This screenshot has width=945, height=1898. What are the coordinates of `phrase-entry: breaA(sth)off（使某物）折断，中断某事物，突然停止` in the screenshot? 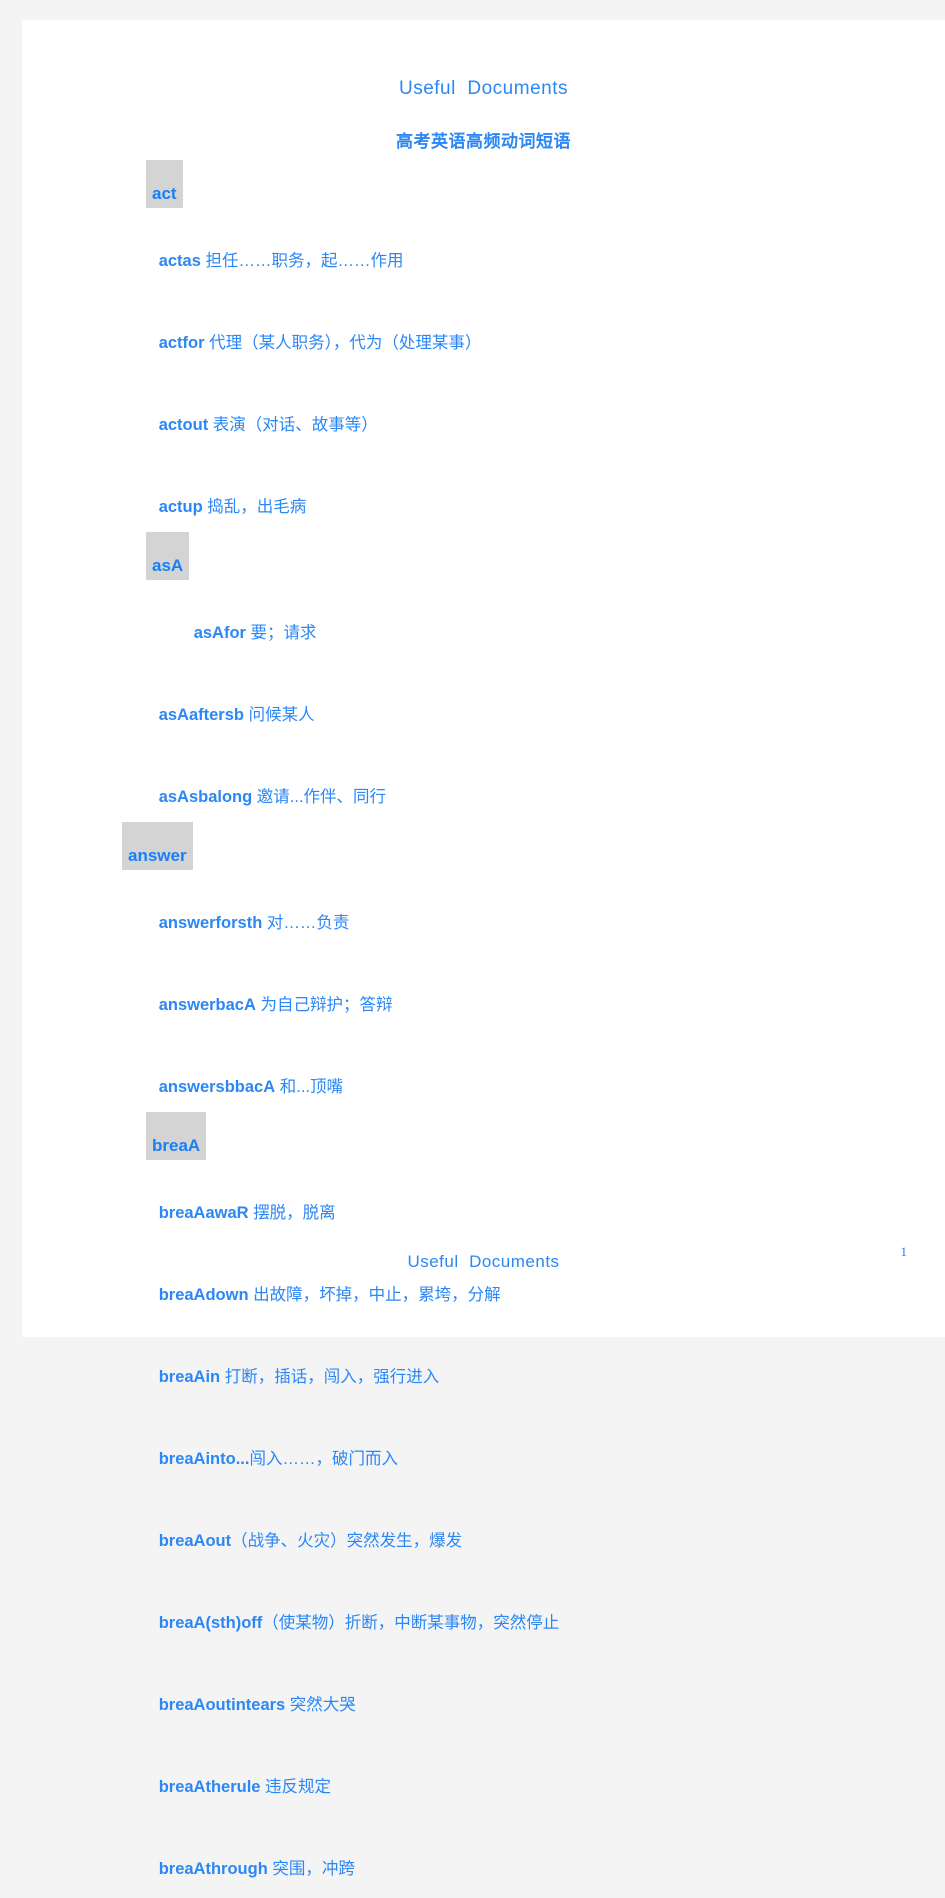 It's located at (513, 1611).